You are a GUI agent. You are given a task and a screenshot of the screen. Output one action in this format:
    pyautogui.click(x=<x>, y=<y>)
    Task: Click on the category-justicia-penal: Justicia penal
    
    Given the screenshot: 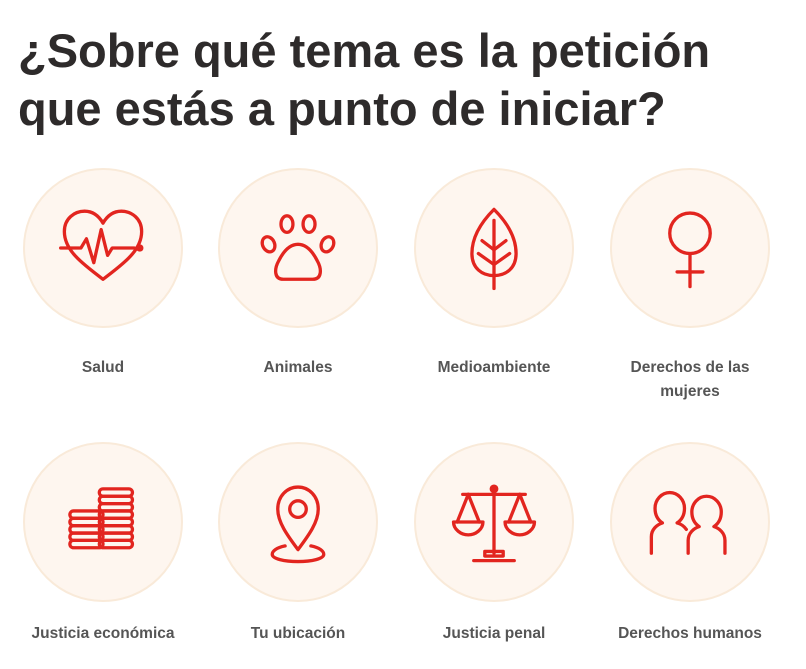 What is the action you would take?
    pyautogui.click(x=494, y=544)
    